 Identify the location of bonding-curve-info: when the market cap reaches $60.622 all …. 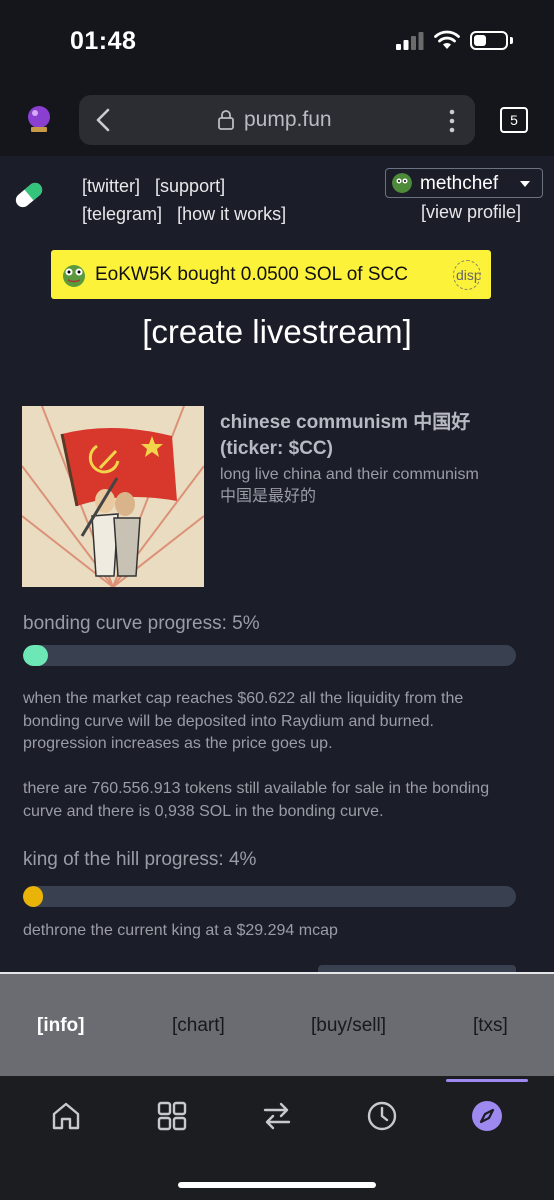
(243, 721).